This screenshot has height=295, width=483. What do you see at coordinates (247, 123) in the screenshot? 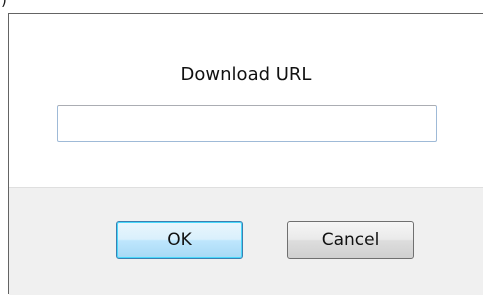
I see `download-url-input` at bounding box center [247, 123].